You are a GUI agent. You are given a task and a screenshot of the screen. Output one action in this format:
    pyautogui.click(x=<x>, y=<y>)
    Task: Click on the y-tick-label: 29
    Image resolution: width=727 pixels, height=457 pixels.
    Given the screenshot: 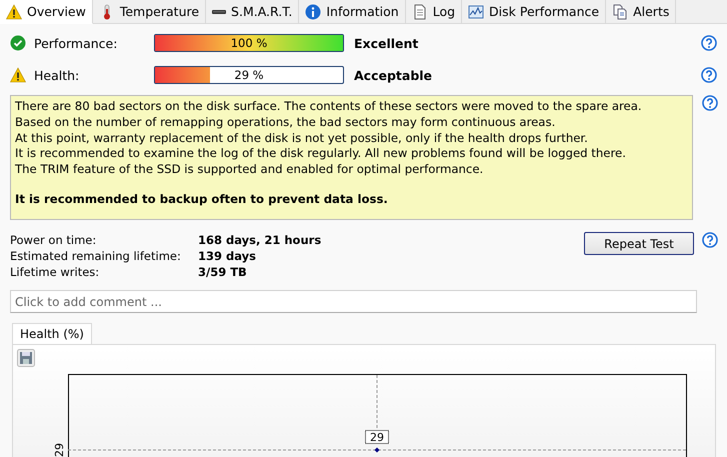 What is the action you would take?
    pyautogui.click(x=59, y=450)
    